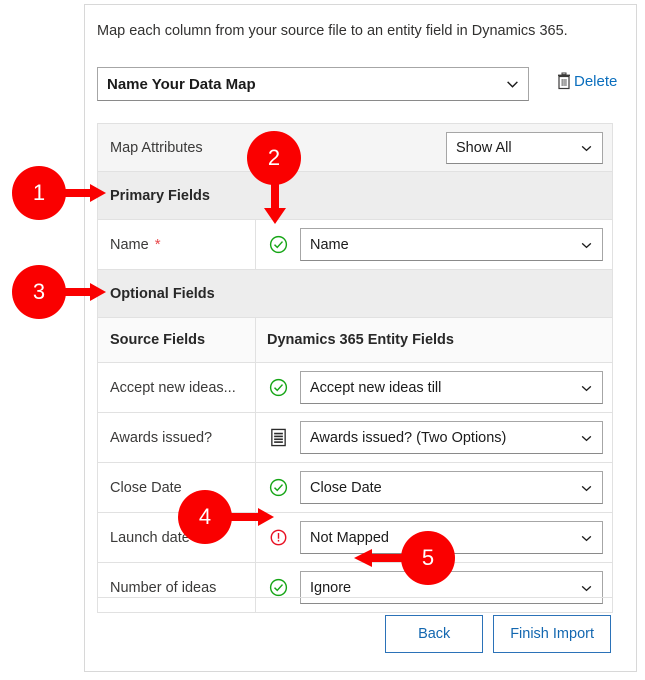 The width and height of the screenshot is (645, 680). I want to click on target-field-cell: Ignore, so click(456, 587).